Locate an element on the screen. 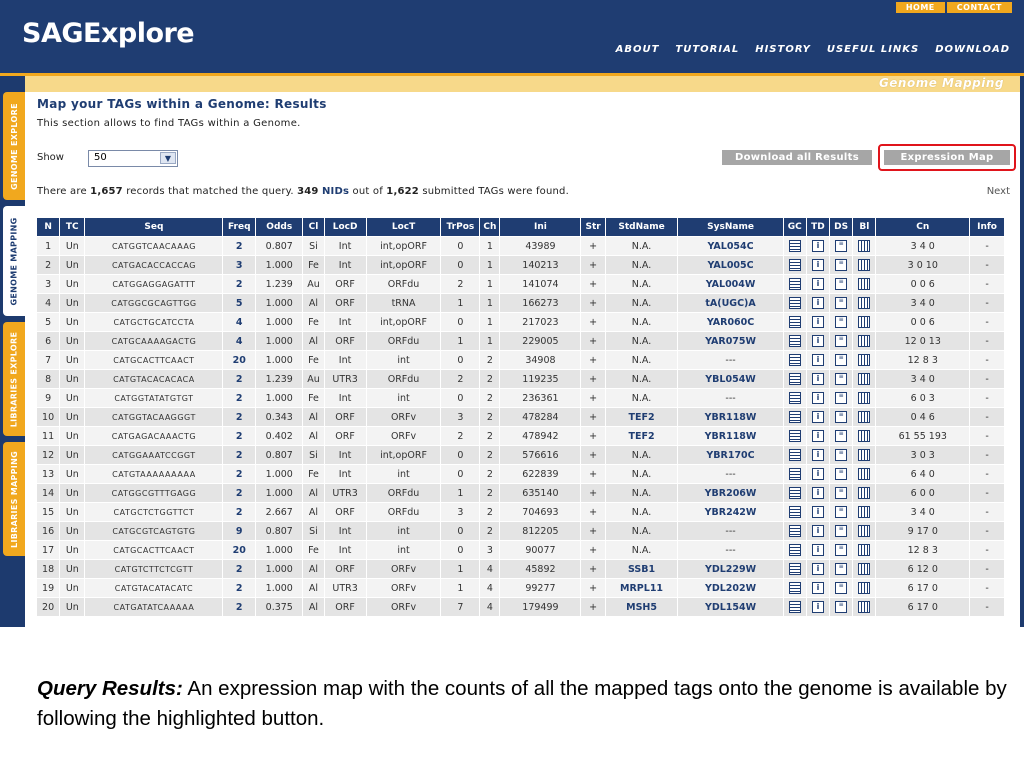  column-header: DS is located at coordinates (841, 227).